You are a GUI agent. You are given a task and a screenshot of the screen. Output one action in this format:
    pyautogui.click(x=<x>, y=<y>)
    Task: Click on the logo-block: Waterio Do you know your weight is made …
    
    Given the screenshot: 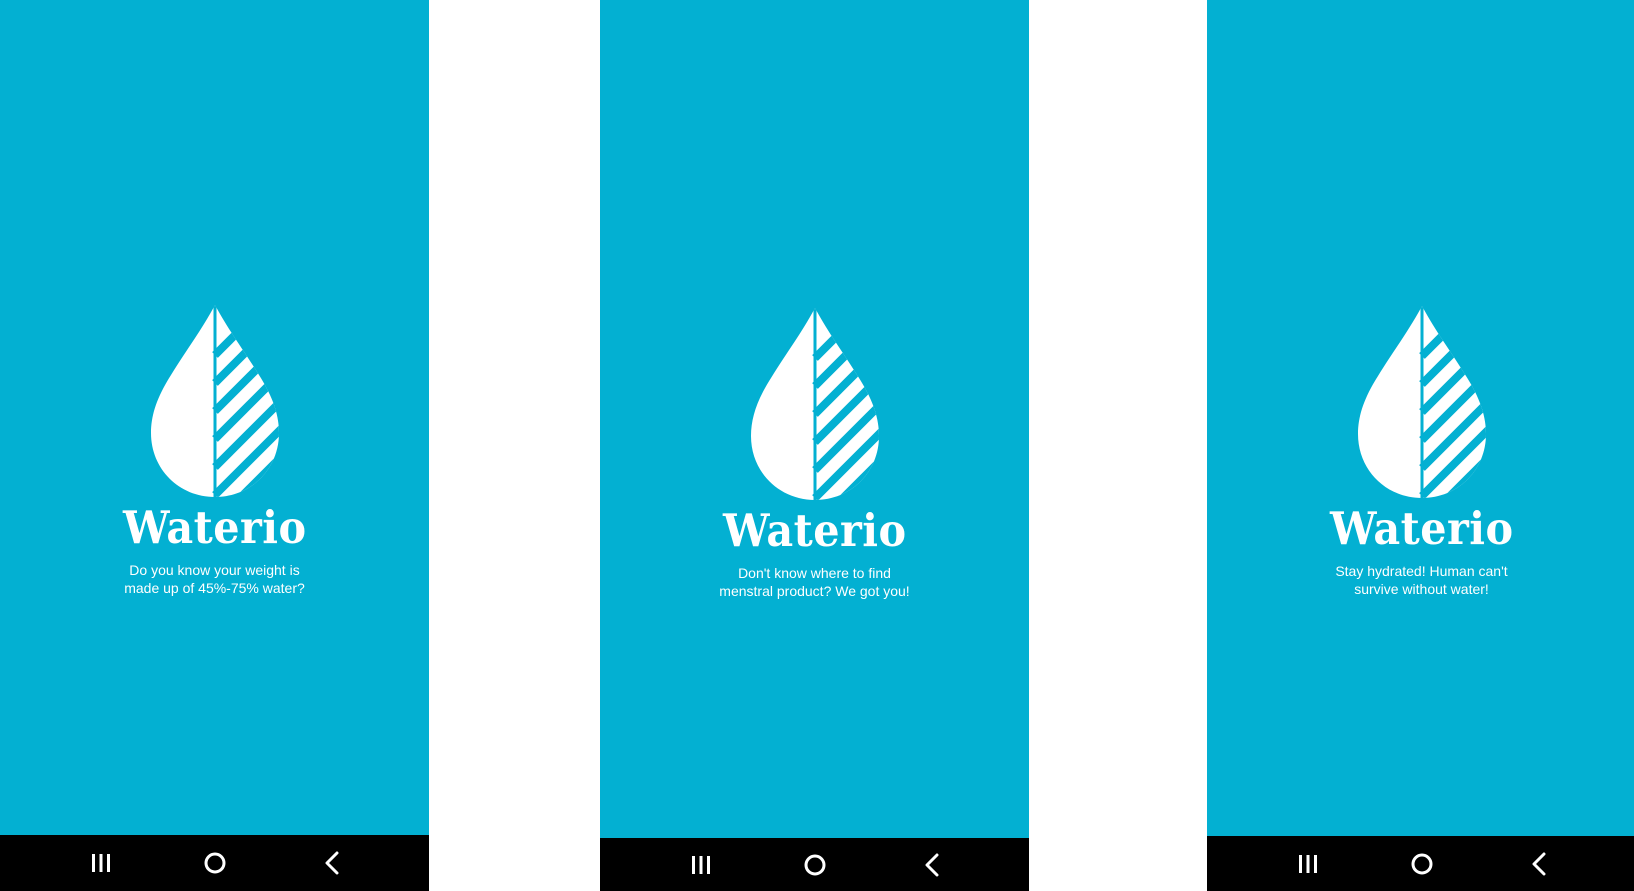 What is the action you would take?
    pyautogui.click(x=214, y=450)
    